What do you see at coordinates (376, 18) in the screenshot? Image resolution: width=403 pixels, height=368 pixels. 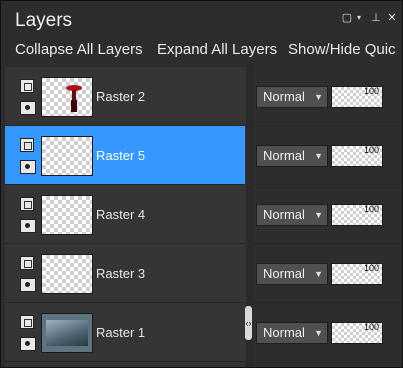 I see `pin-icon: ⊥` at bounding box center [376, 18].